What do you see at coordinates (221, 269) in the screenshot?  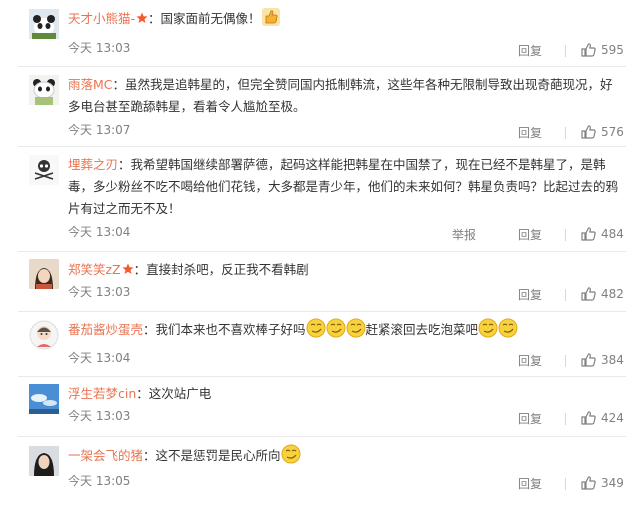 I see `comment-text: ：直接封杀吧，反正我不看韩剧` at bounding box center [221, 269].